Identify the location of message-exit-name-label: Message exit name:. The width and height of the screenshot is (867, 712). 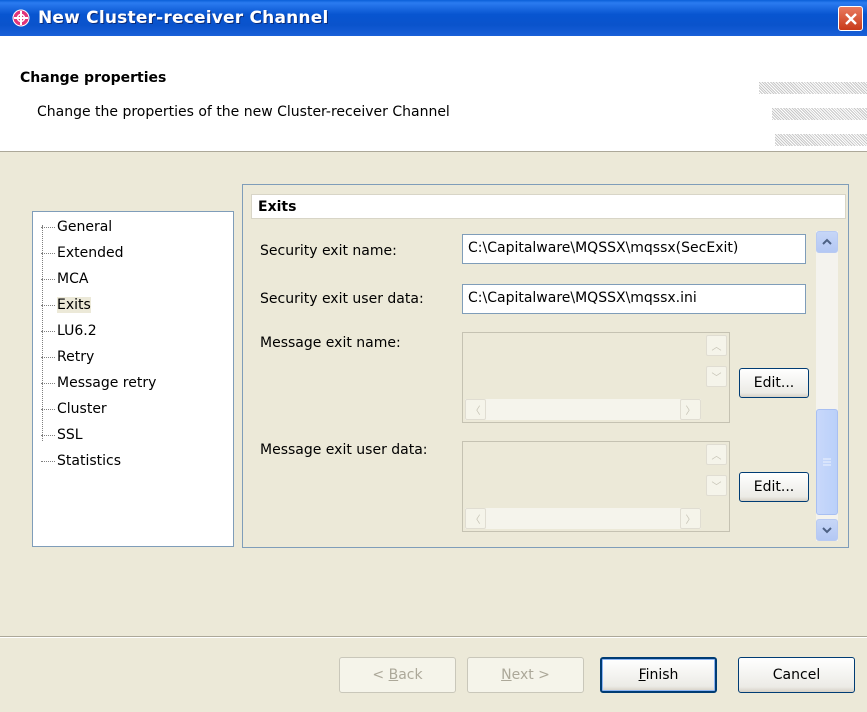
(330, 343).